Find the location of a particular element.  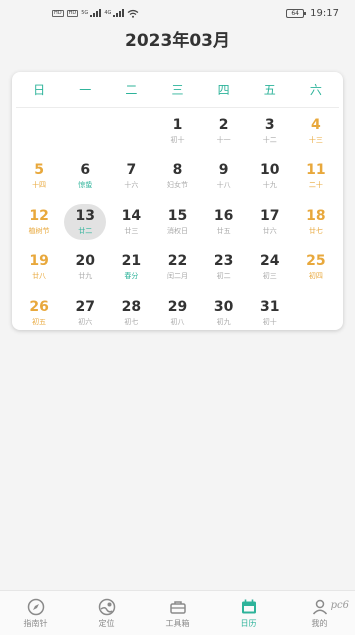

day-cell: 7 十六 is located at coordinates (131, 177).